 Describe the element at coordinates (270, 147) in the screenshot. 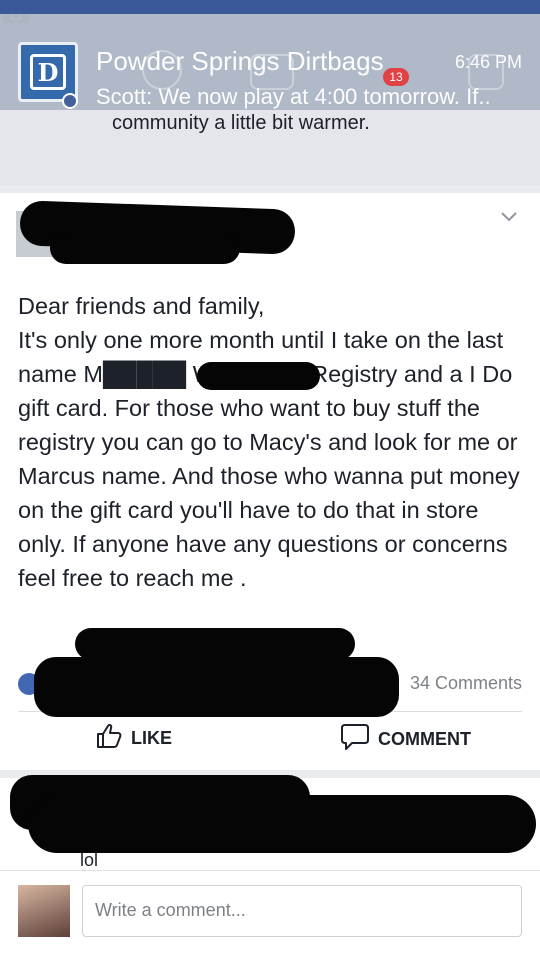

I see `previous-post: community a little bit warmer.` at that location.